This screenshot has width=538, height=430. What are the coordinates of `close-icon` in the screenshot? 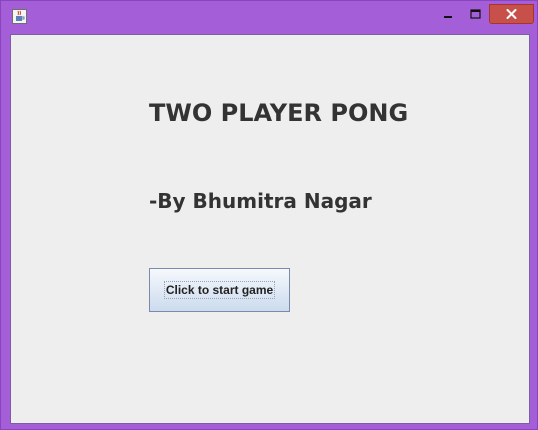 It's located at (511, 14).